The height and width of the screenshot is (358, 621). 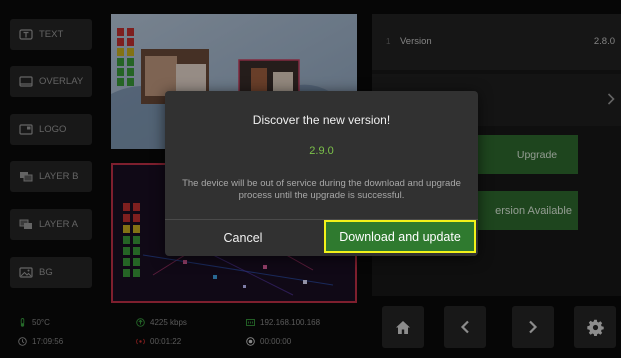 What do you see at coordinates (321, 151) in the screenshot?
I see `new-version-label: 2.9.0` at bounding box center [321, 151].